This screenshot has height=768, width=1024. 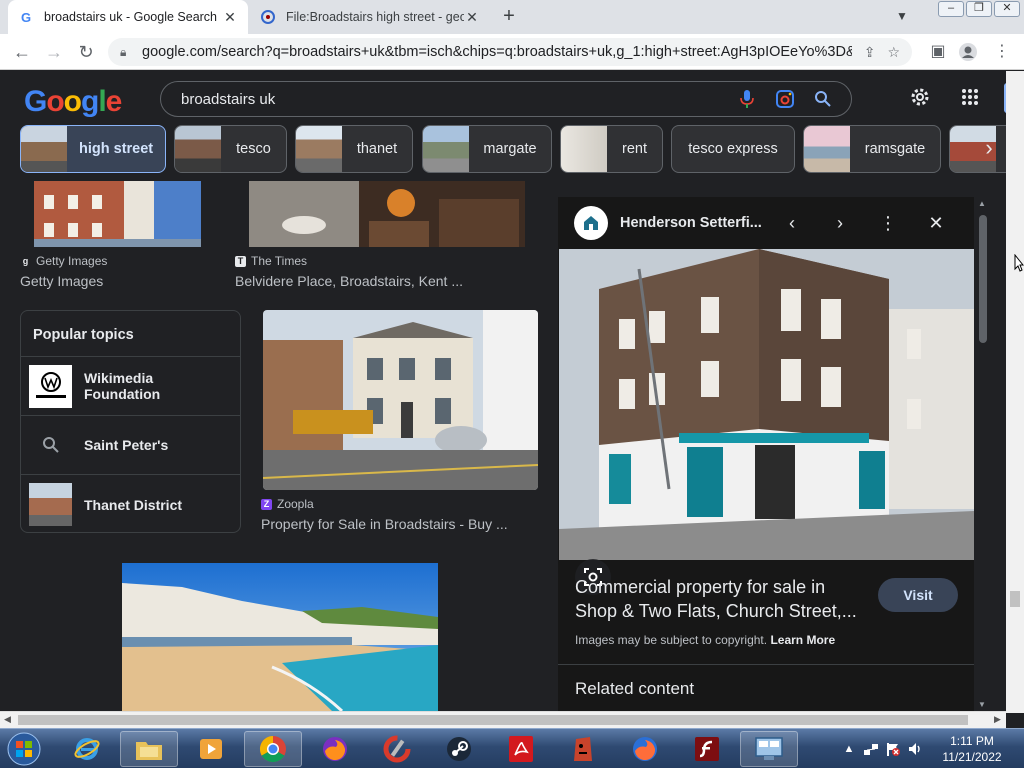 What do you see at coordinates (22, 52) in the screenshot?
I see `back-arrow-icon: ←` at bounding box center [22, 52].